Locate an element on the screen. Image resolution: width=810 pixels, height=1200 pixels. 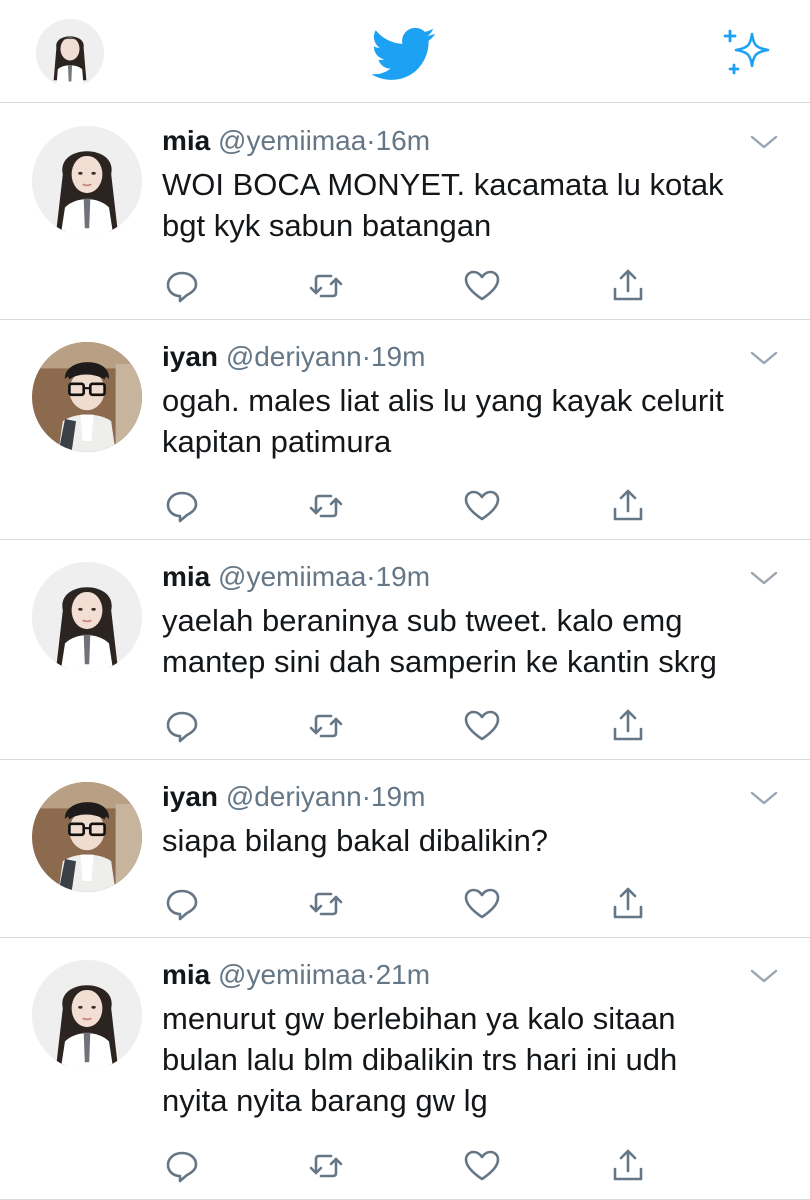
timestamp: 16m is located at coordinates (403, 140).